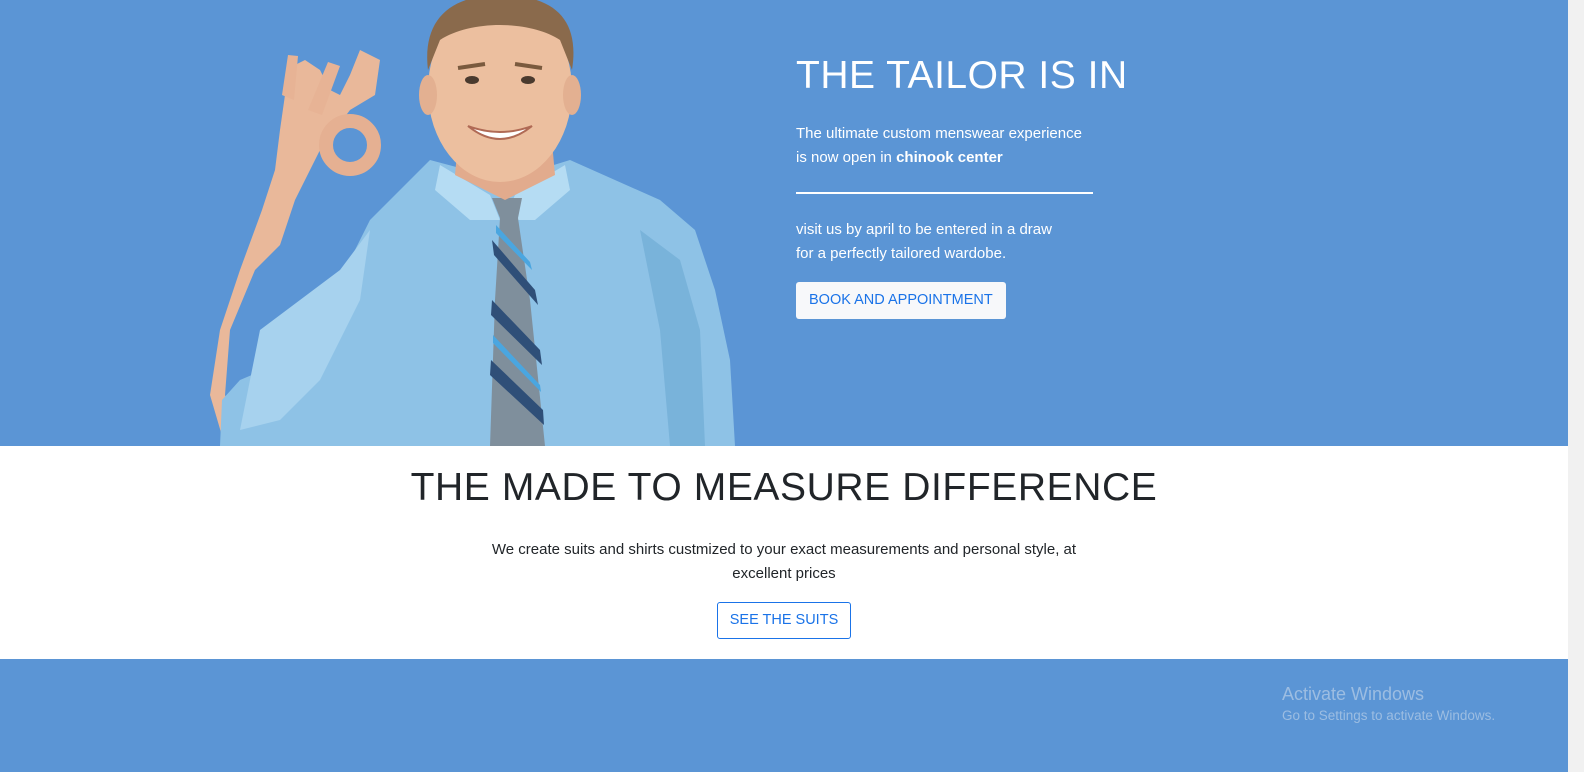  What do you see at coordinates (784, 620) in the screenshot?
I see `see-suits-button: SEE THE SUITS` at bounding box center [784, 620].